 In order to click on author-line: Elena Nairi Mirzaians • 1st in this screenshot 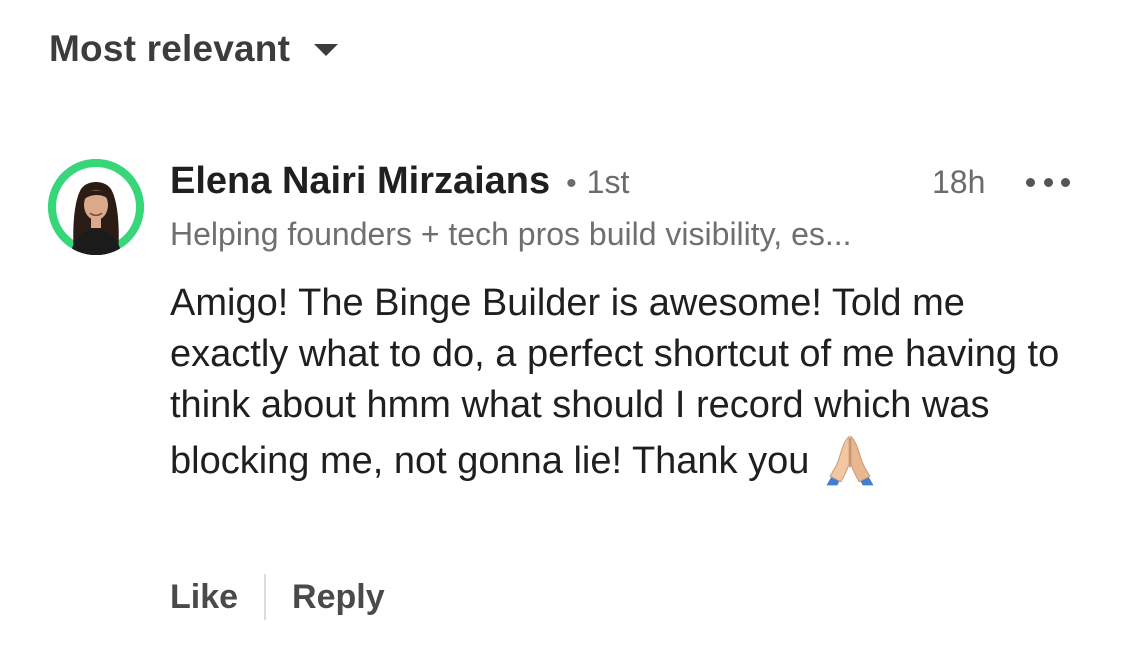, I will do `click(399, 181)`.